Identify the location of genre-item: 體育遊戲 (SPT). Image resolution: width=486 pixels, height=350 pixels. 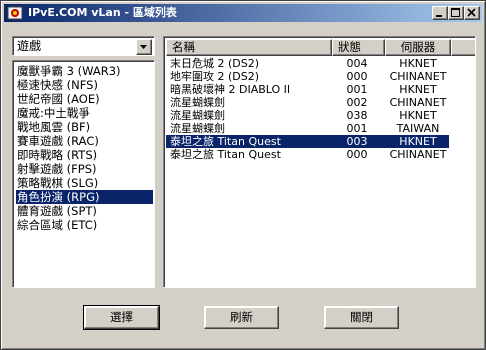
(56, 211).